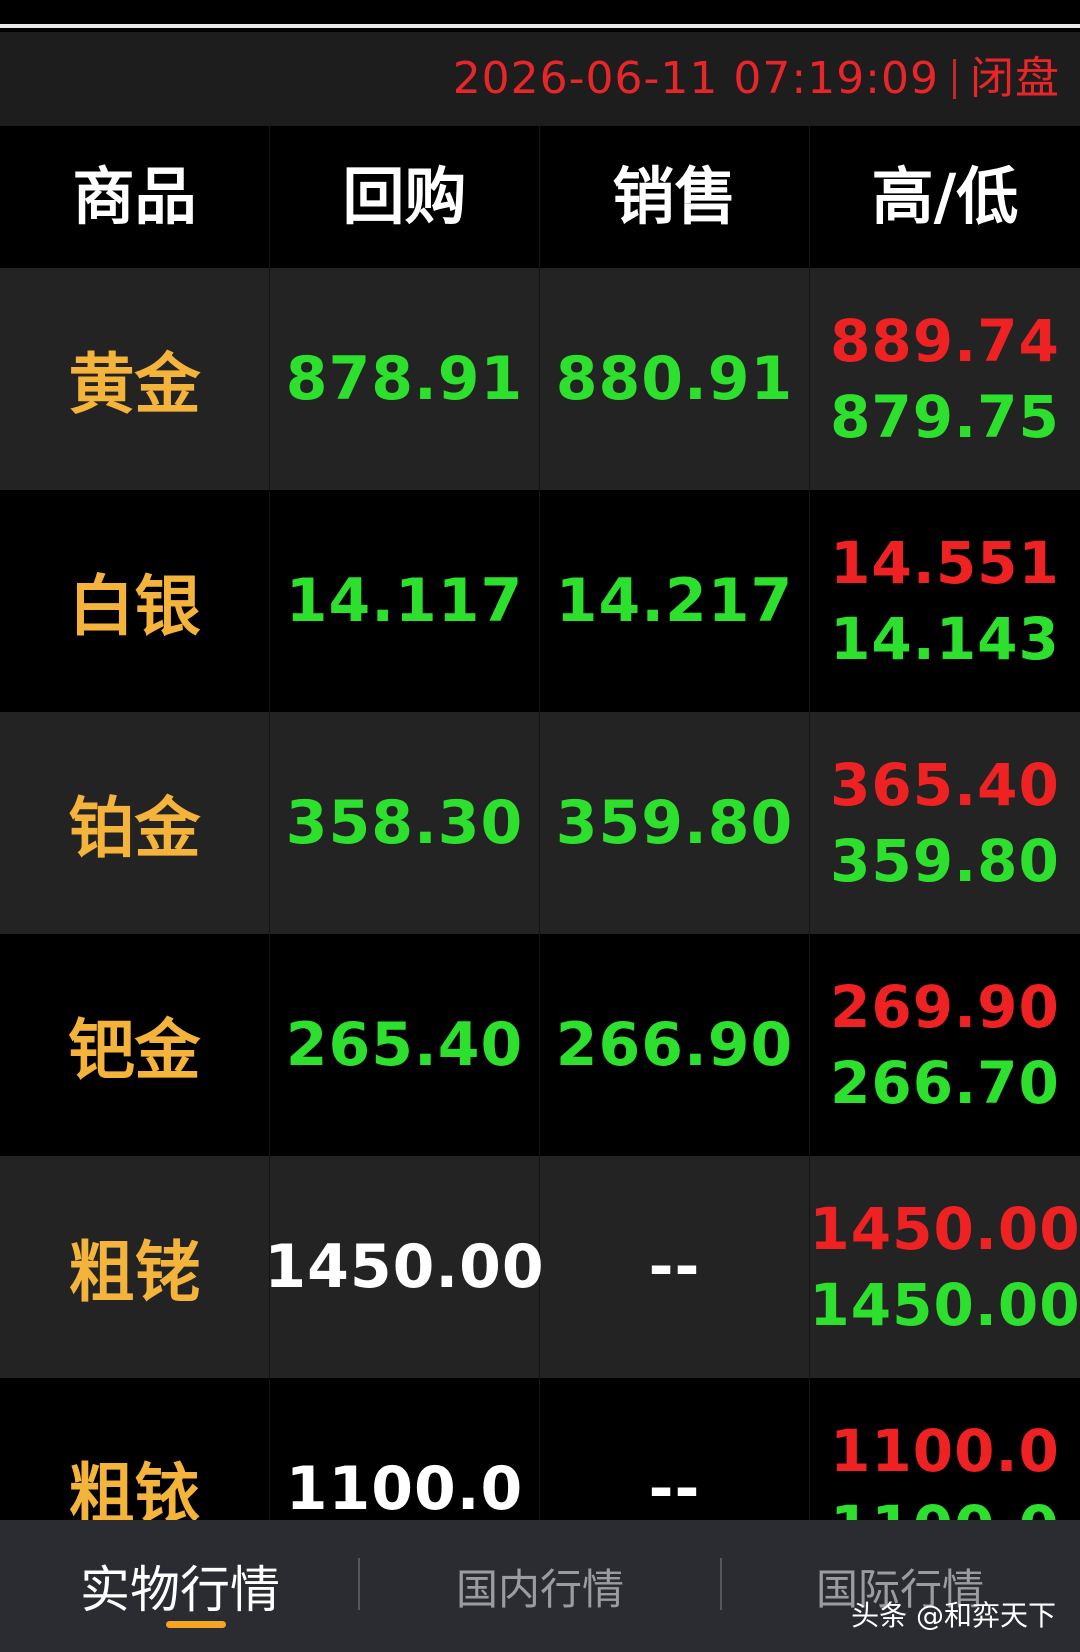 The width and height of the screenshot is (1080, 1652). What do you see at coordinates (944, 1229) in the screenshot?
I see `high-price: 1450.00` at bounding box center [944, 1229].